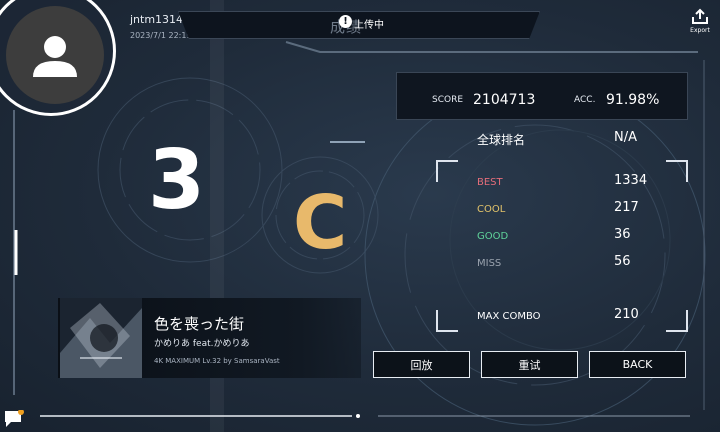  What do you see at coordinates (177, 180) in the screenshot?
I see `rank-number: 3` at bounding box center [177, 180].